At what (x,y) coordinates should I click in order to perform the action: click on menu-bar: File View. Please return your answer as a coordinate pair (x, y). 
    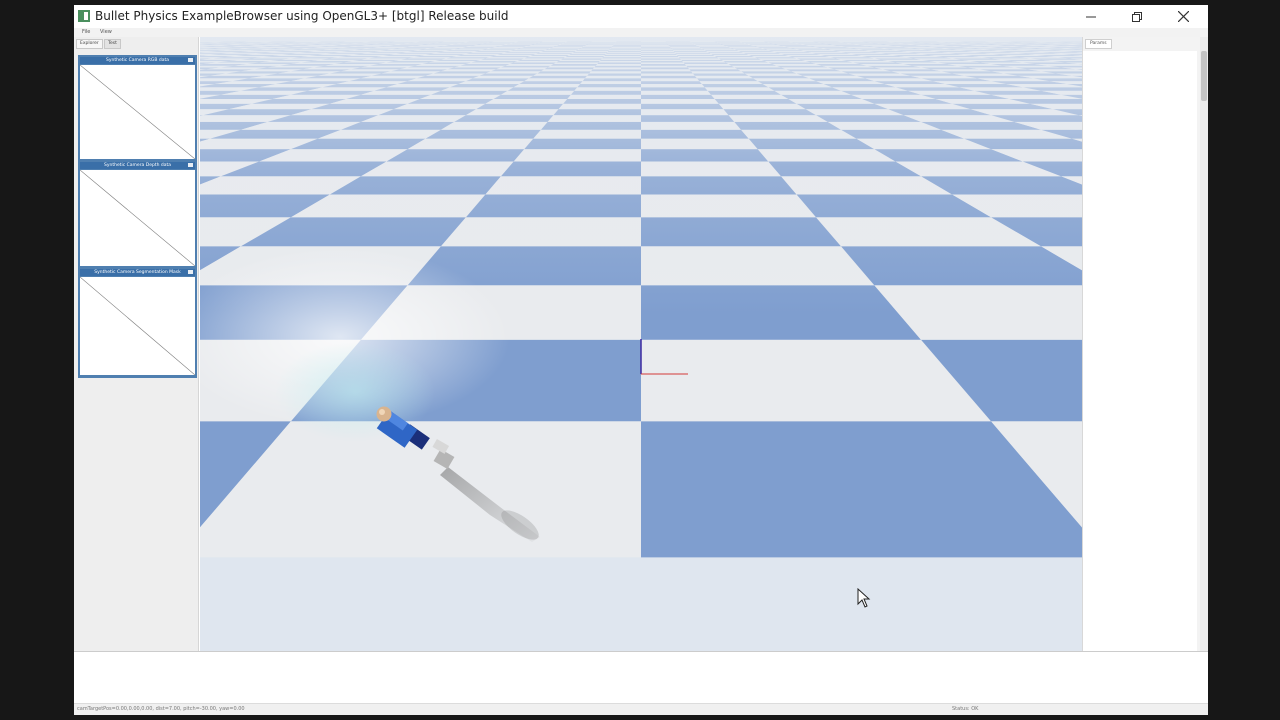
    Looking at the image, I should click on (641, 32).